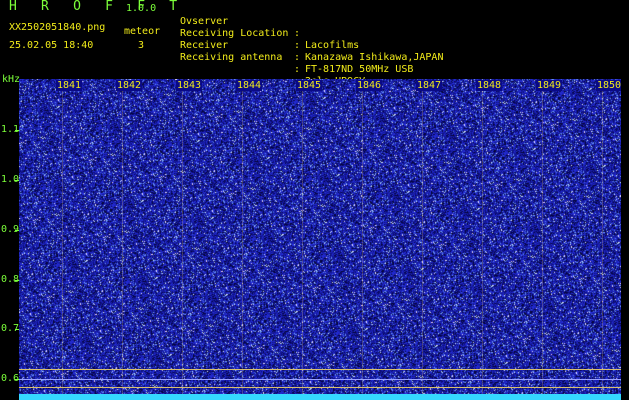  What do you see at coordinates (369, 85) in the screenshot?
I see `time-tick-label: 1846` at bounding box center [369, 85].